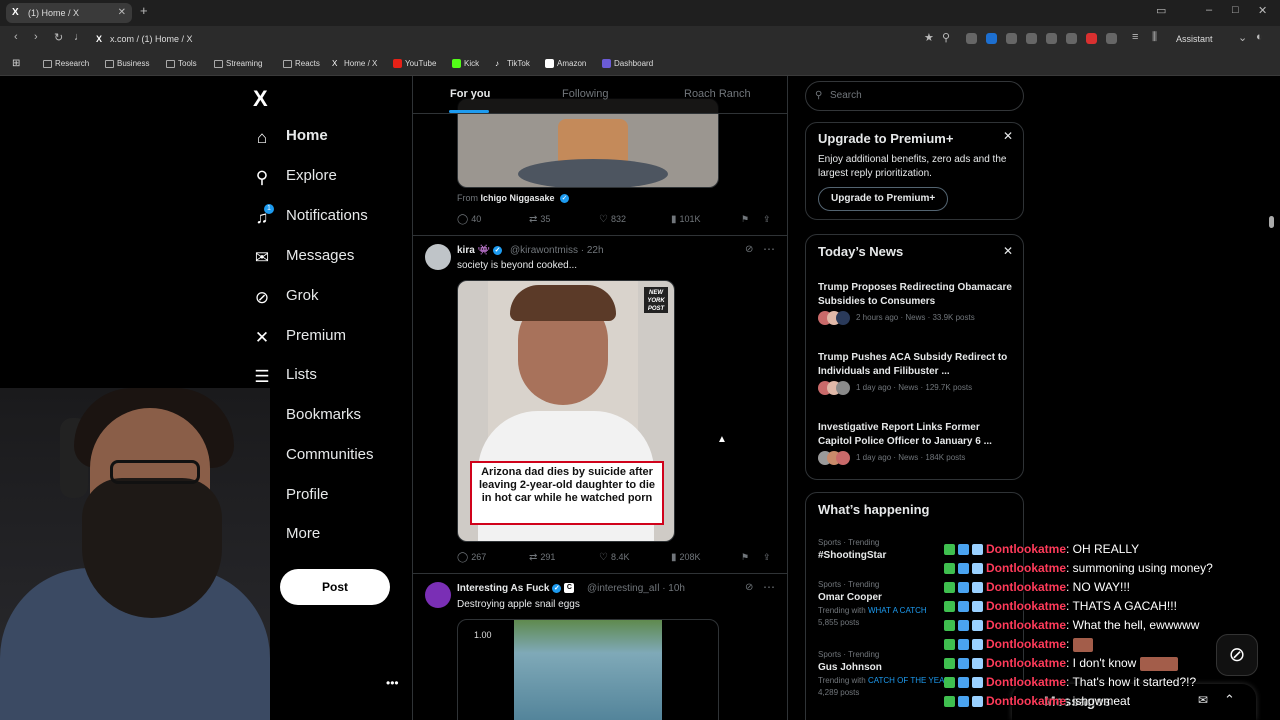 This screenshot has width=1280, height=720. Describe the element at coordinates (585, 94) in the screenshot. I see `tab-following: Following` at that location.